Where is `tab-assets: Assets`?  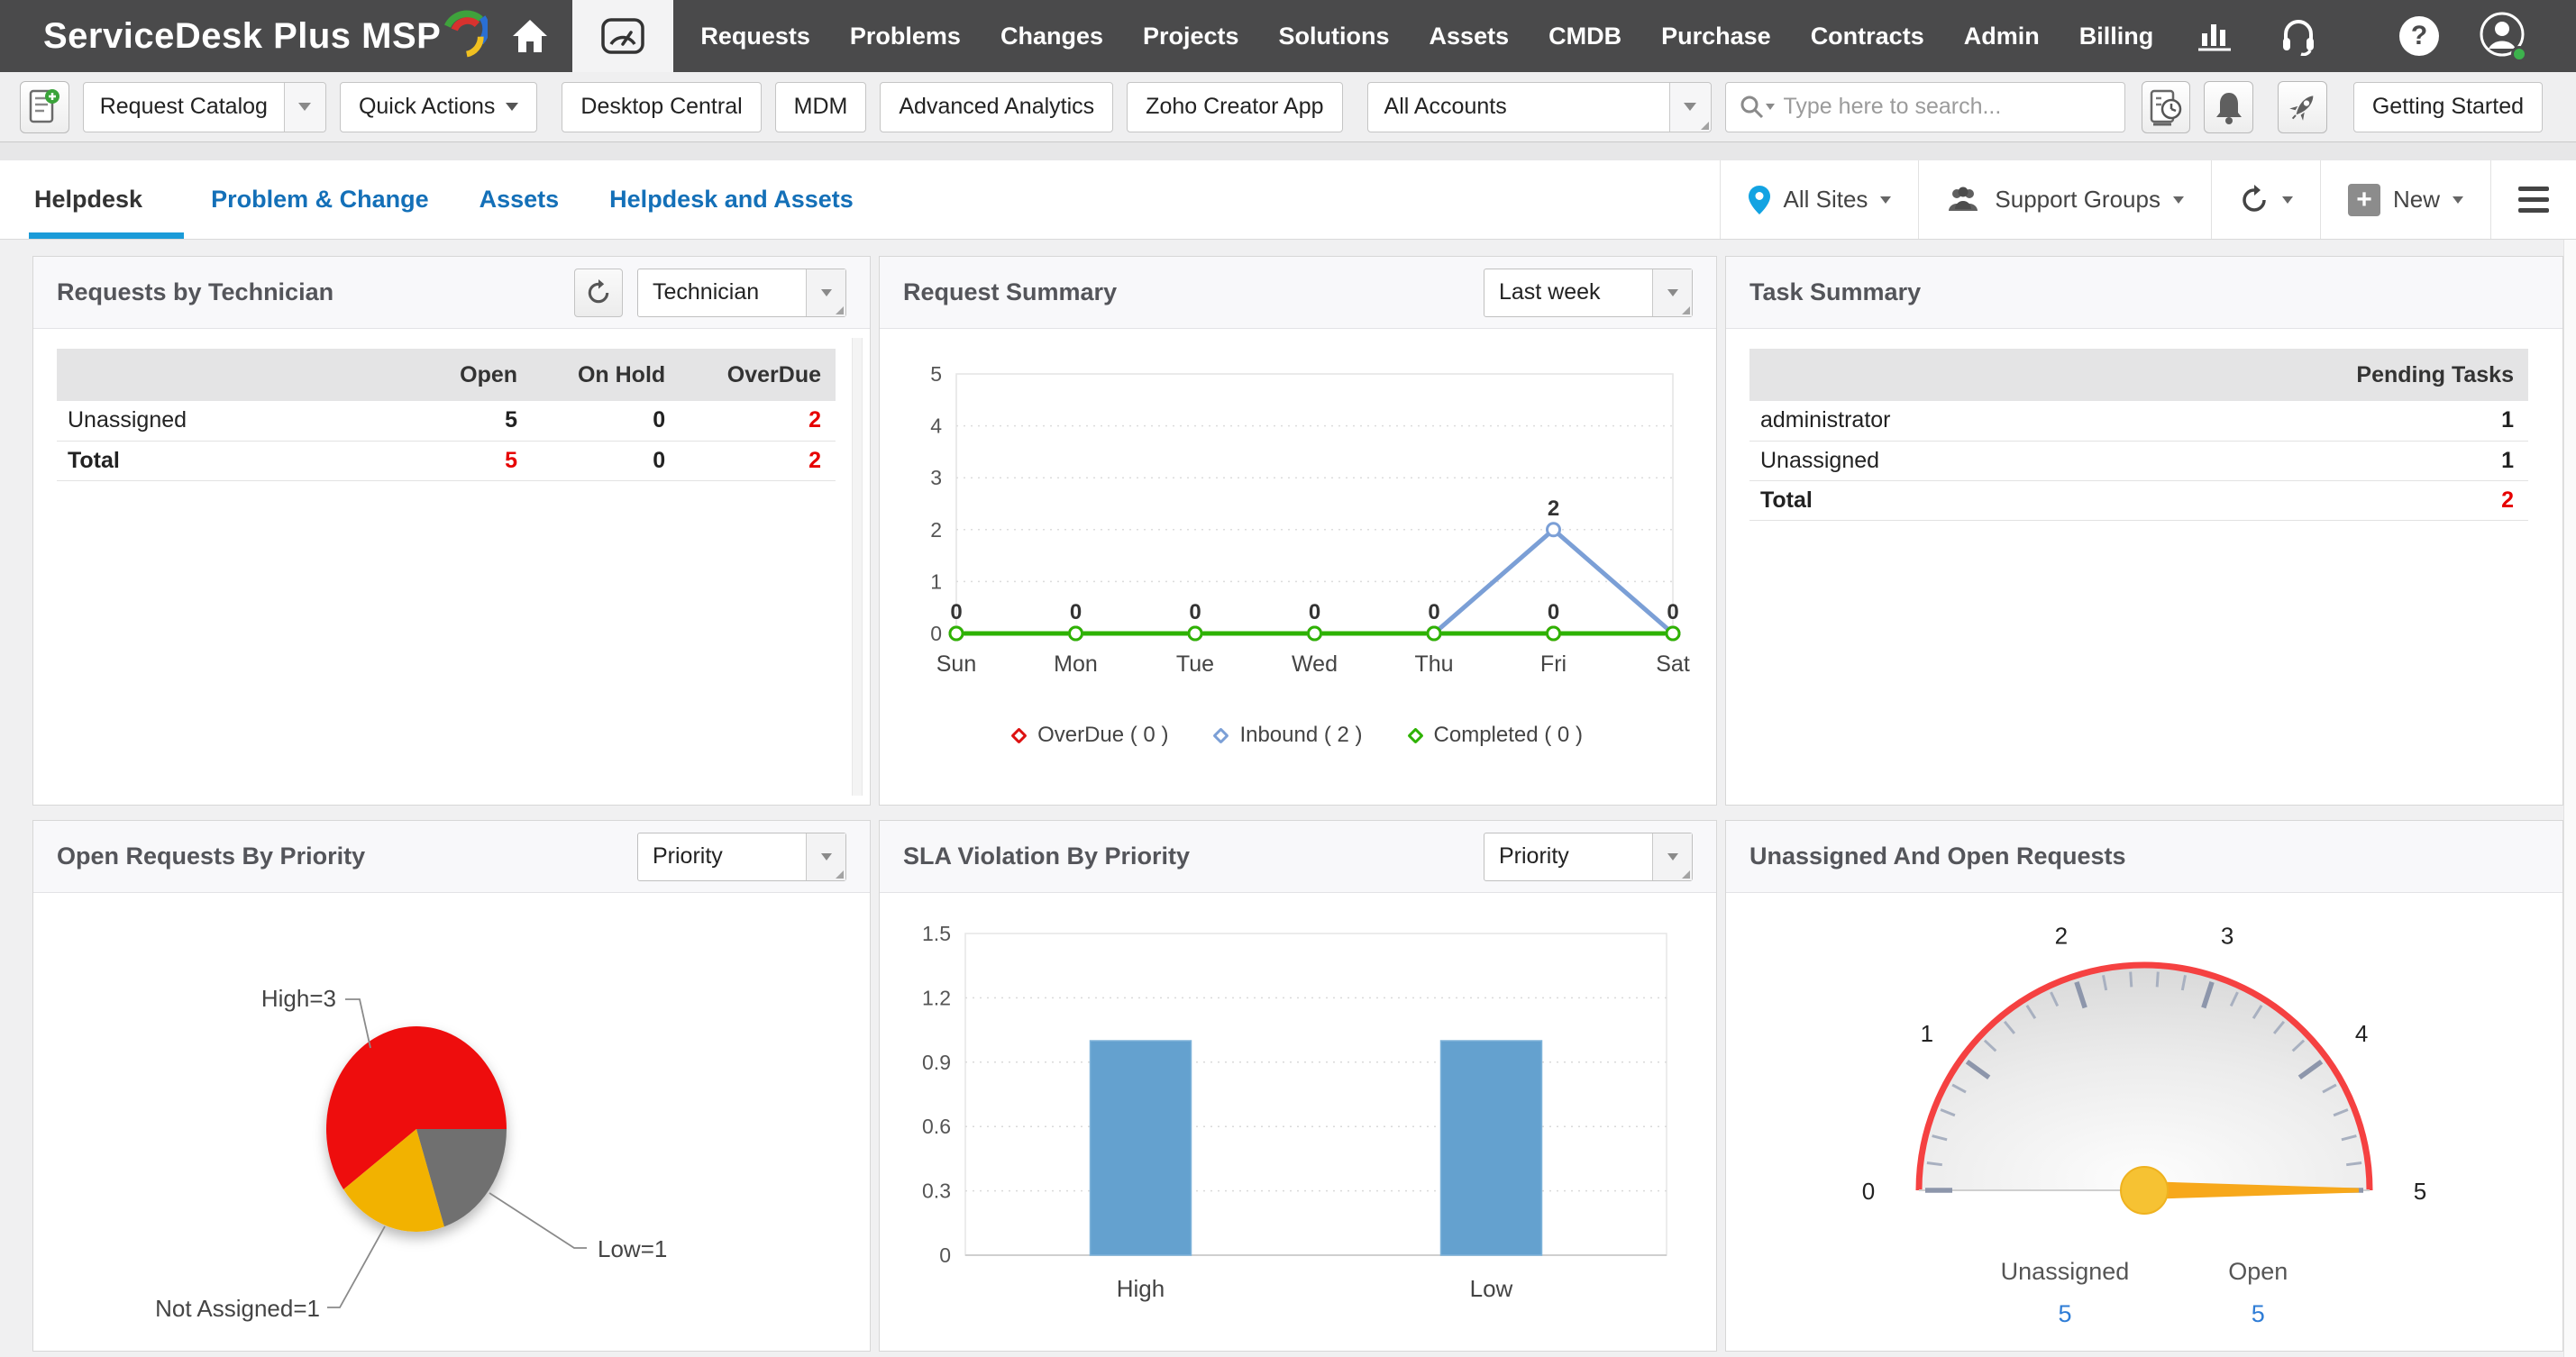 tab-assets: Assets is located at coordinates (520, 199).